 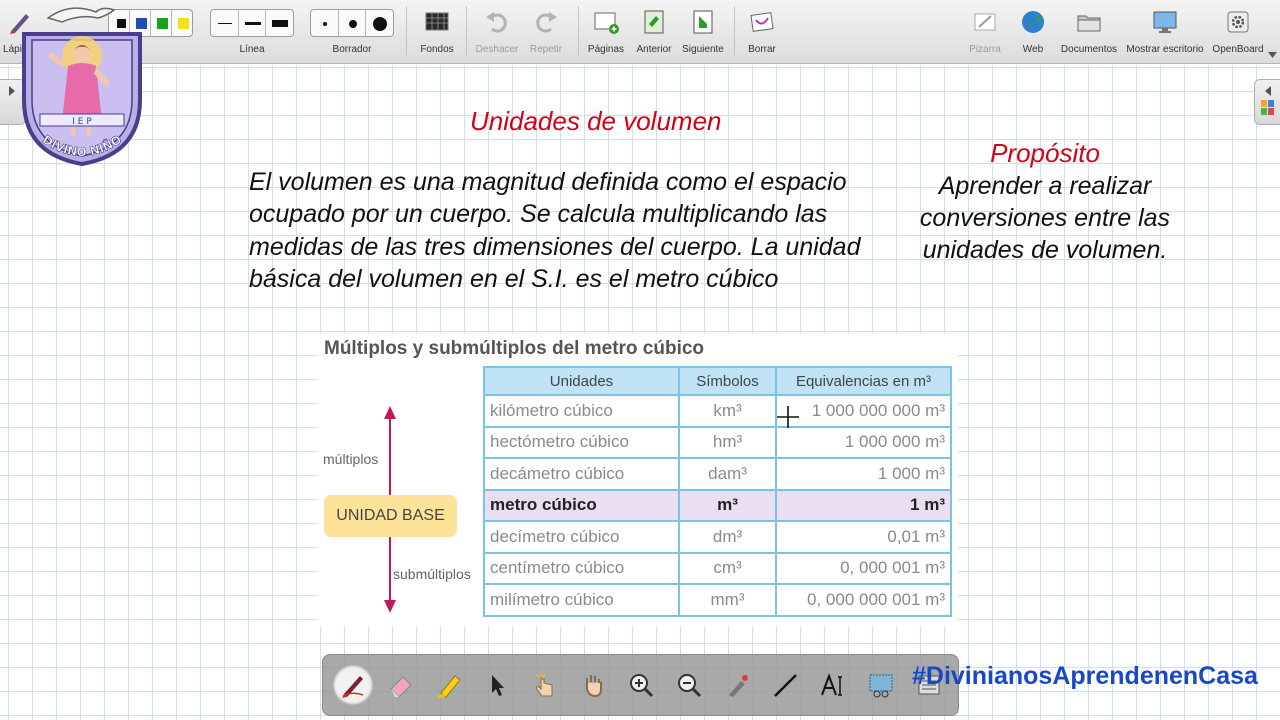 I want to click on unit-equivalence-cell: 0,01 m³, so click(x=863, y=537).